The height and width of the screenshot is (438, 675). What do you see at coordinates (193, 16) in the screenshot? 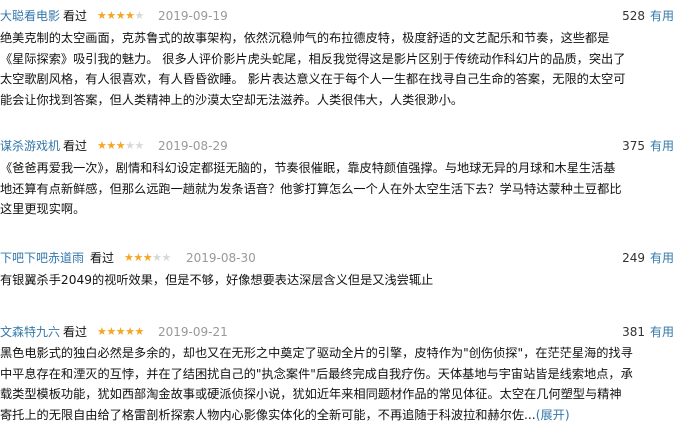
I see `review-date: 2019-09-19` at bounding box center [193, 16].